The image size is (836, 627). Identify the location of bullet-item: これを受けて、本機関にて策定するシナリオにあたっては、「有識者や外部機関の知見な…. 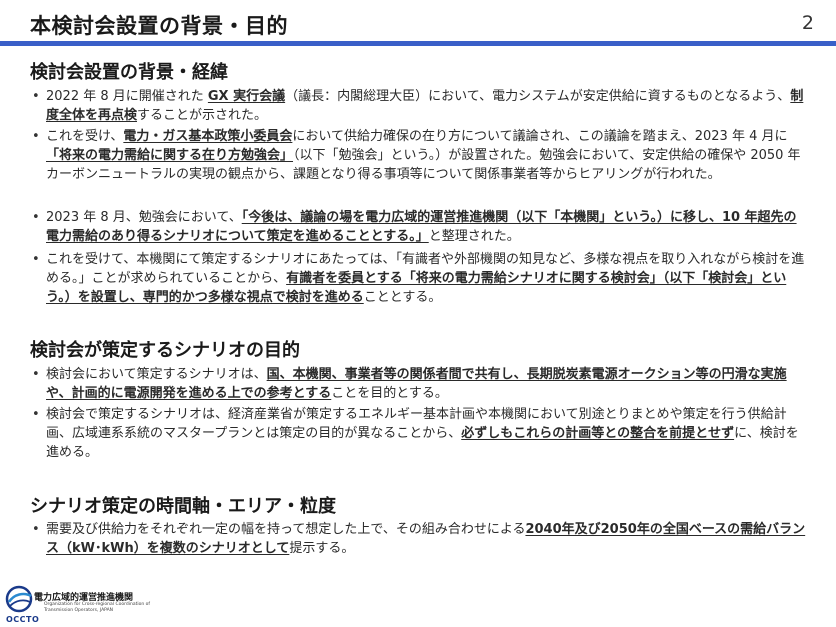
(419, 278).